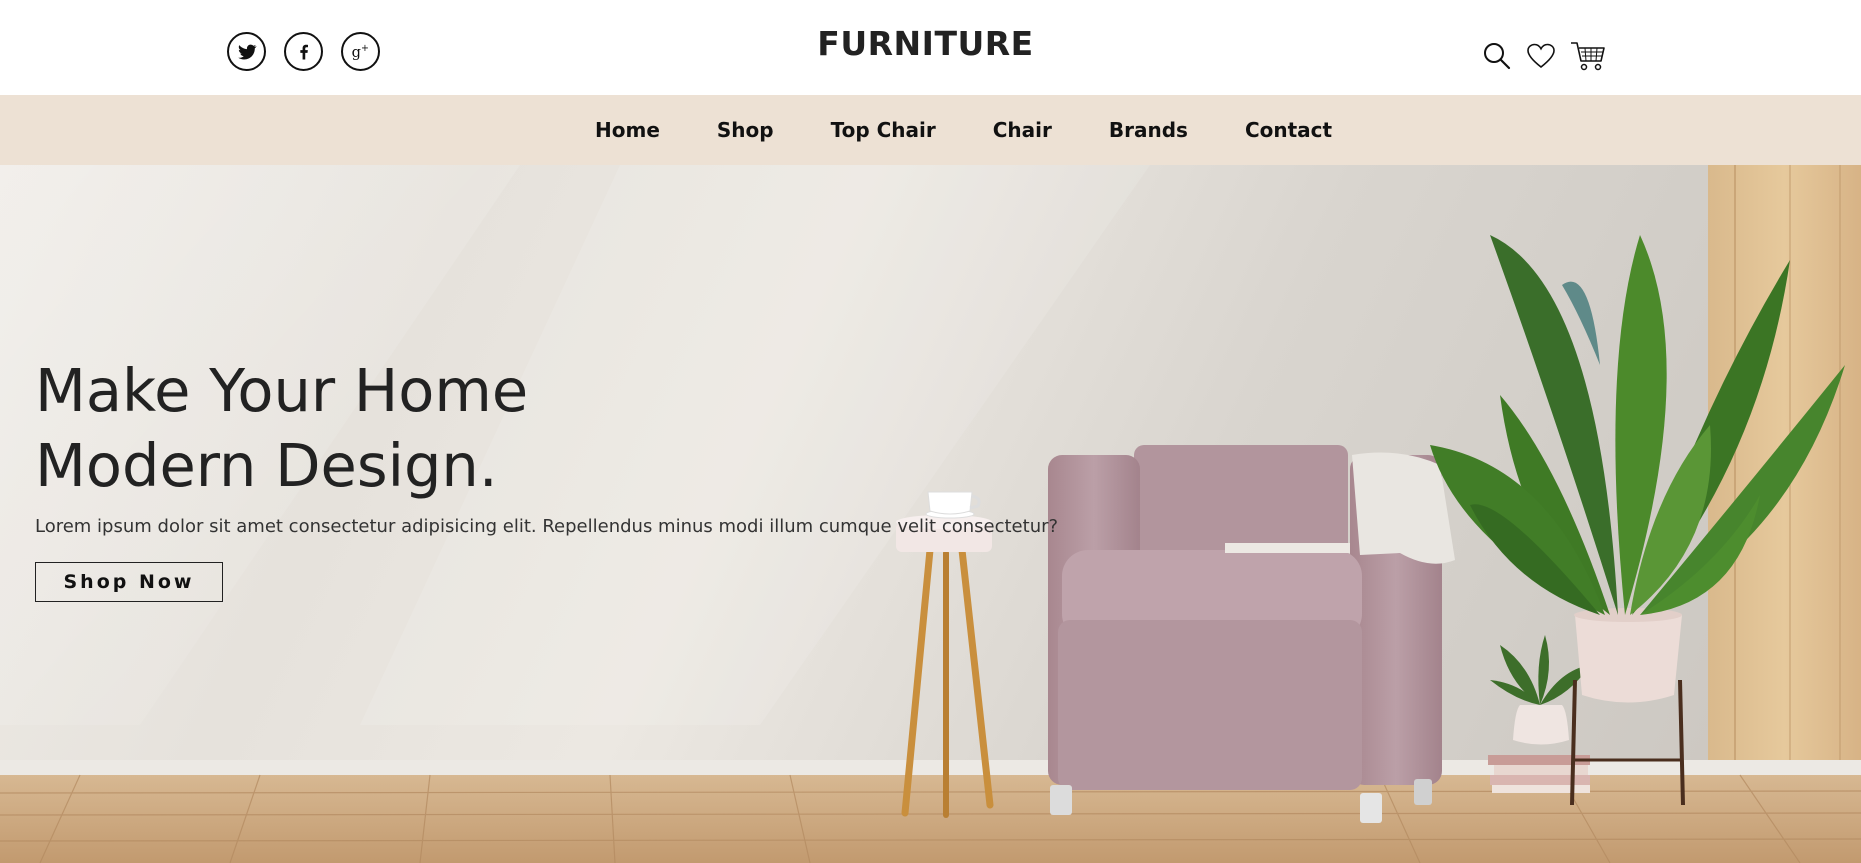  I want to click on shop-now-button: Shop Now, so click(129, 582).